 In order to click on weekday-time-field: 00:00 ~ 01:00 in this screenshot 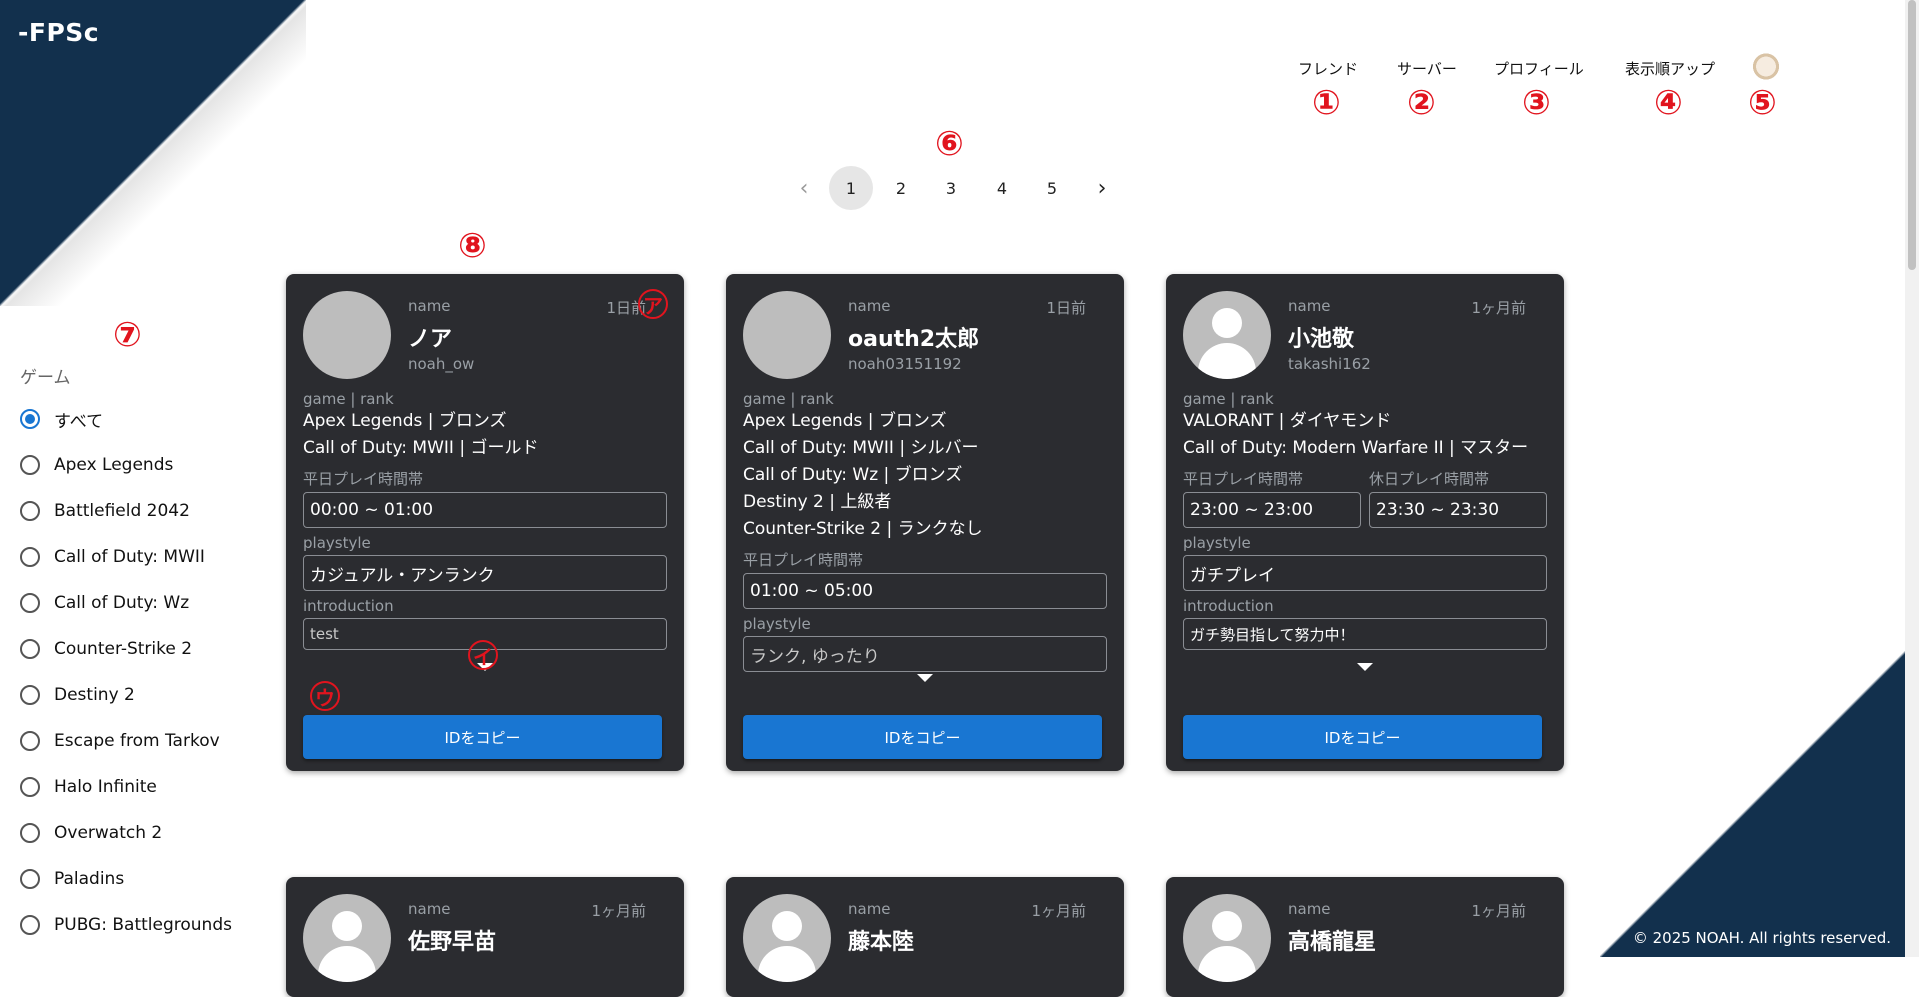, I will do `click(485, 510)`.